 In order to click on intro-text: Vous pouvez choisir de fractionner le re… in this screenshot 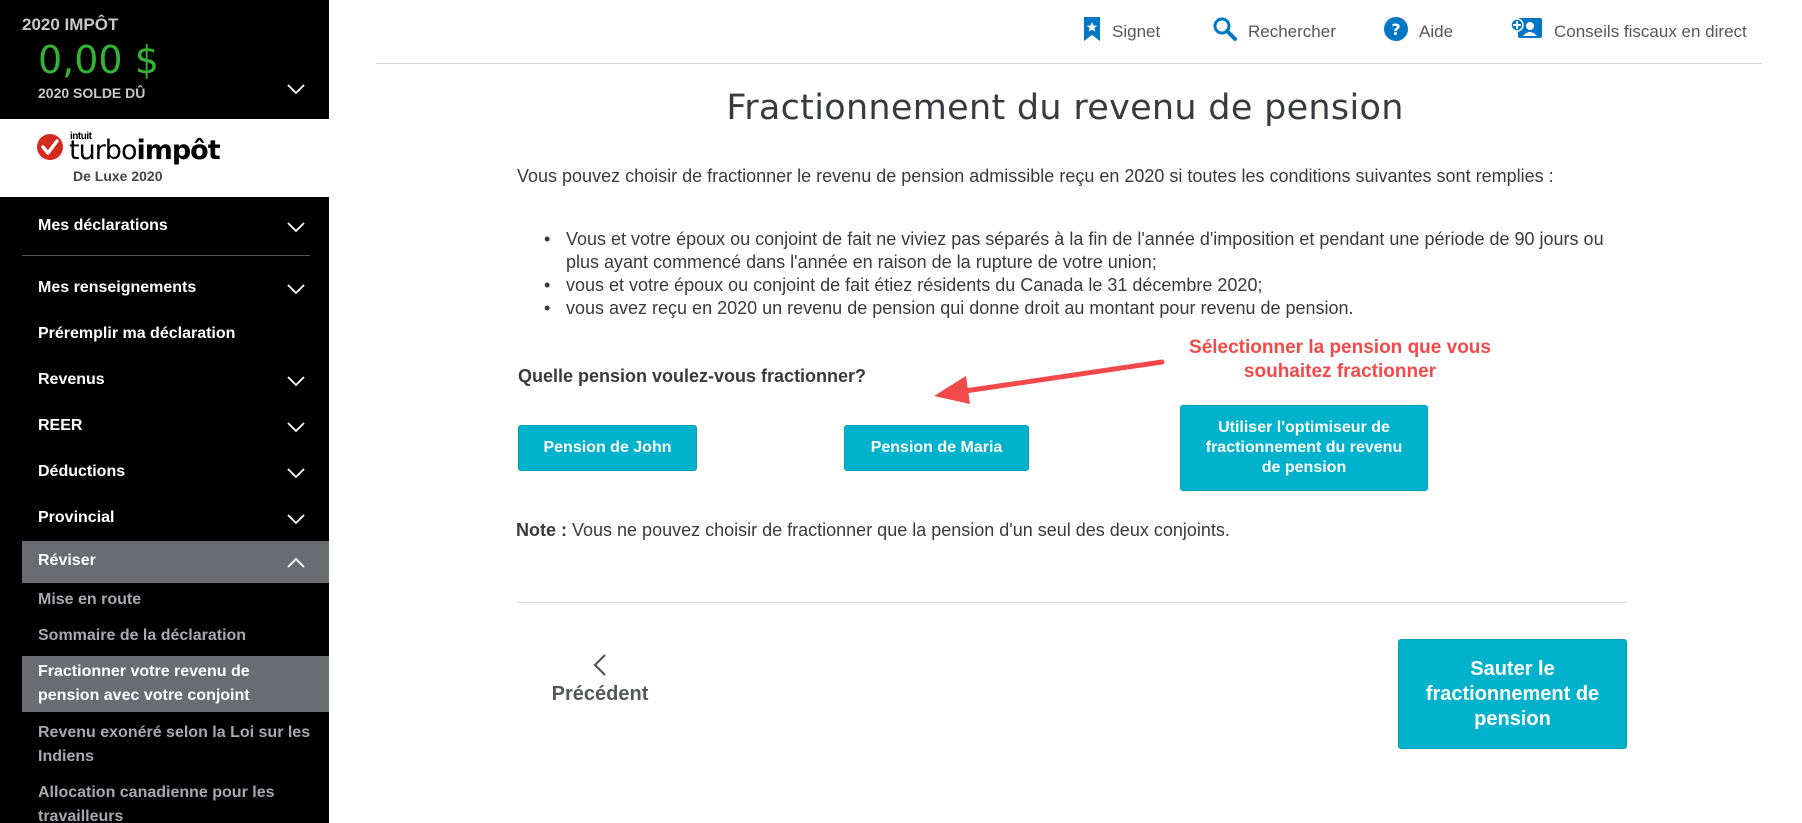, I will do `click(1035, 176)`.